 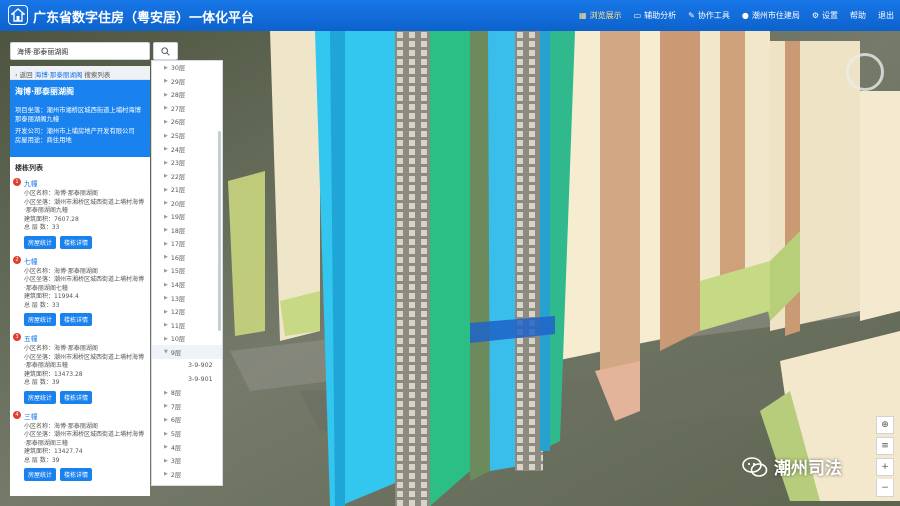 What do you see at coordinates (885, 446) in the screenshot?
I see `layers-button: ≡` at bounding box center [885, 446].